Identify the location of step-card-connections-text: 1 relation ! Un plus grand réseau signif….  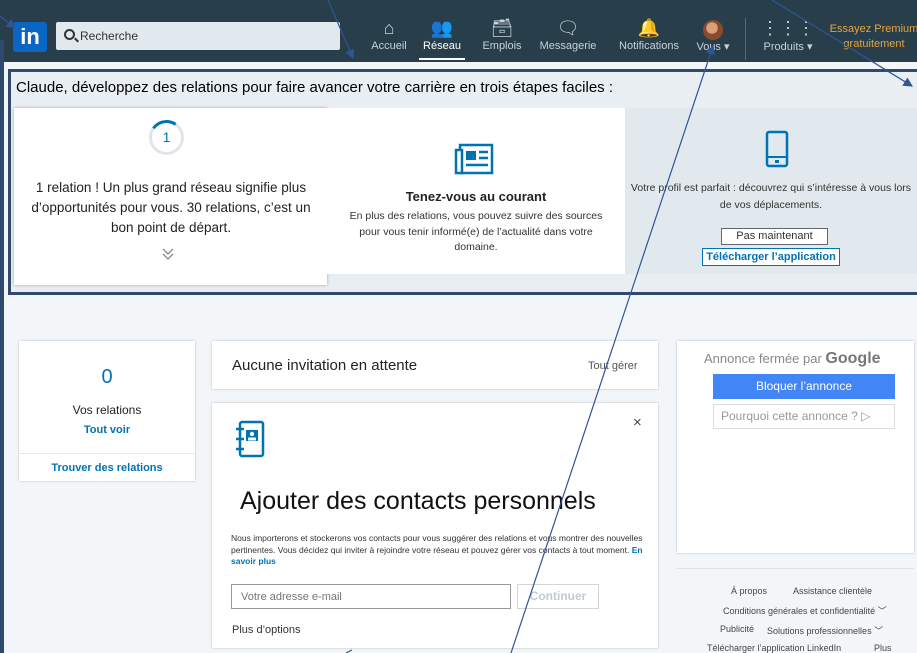
(171, 207).